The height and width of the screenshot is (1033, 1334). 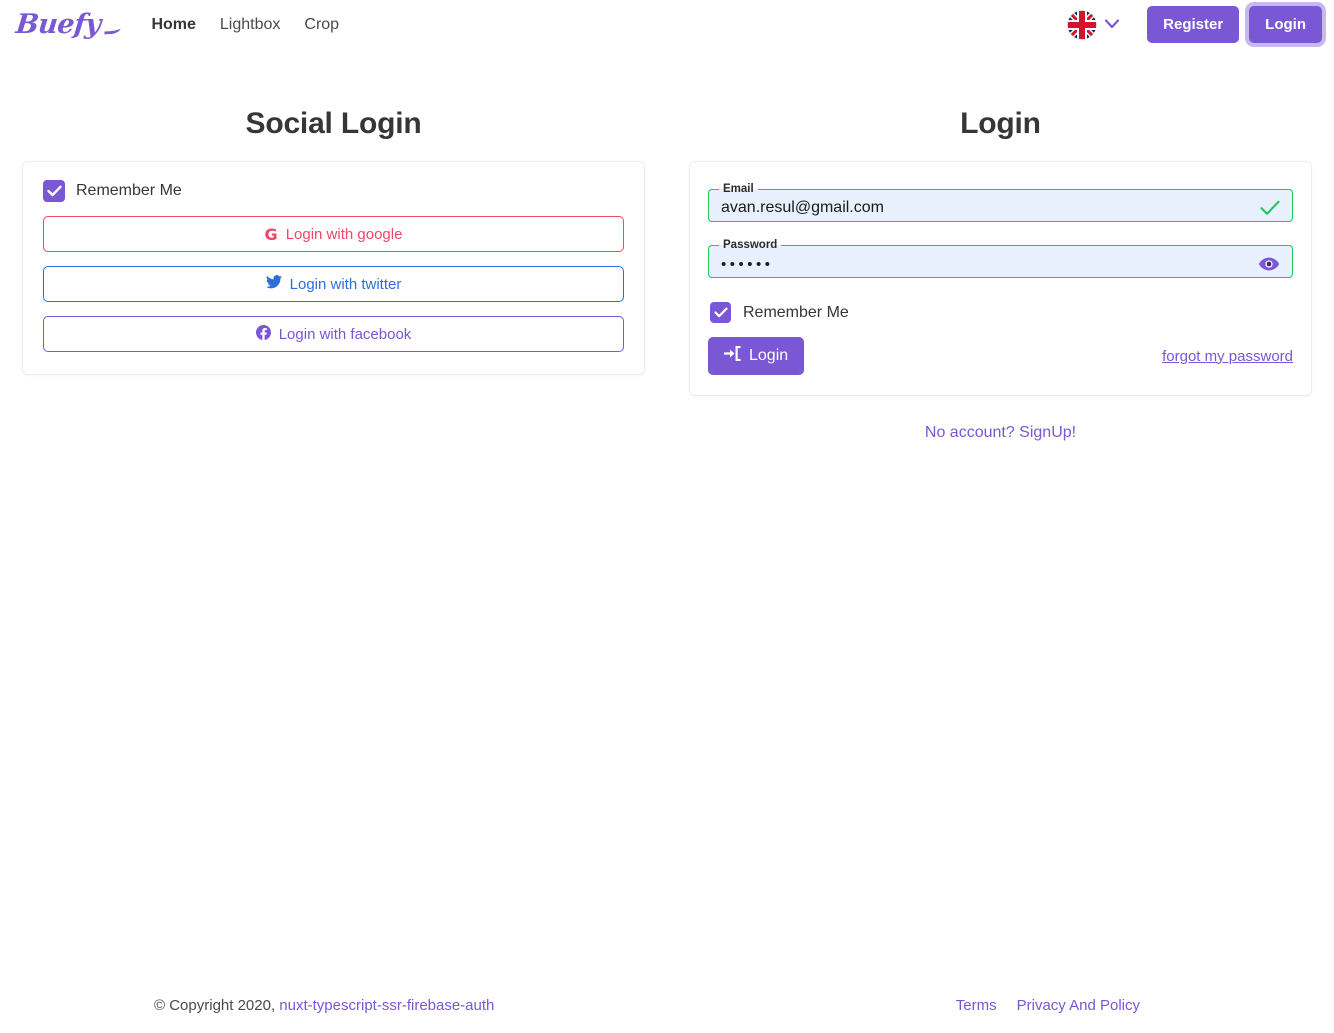 I want to click on password-fieldset: Password ••••••, so click(x=1000, y=258).